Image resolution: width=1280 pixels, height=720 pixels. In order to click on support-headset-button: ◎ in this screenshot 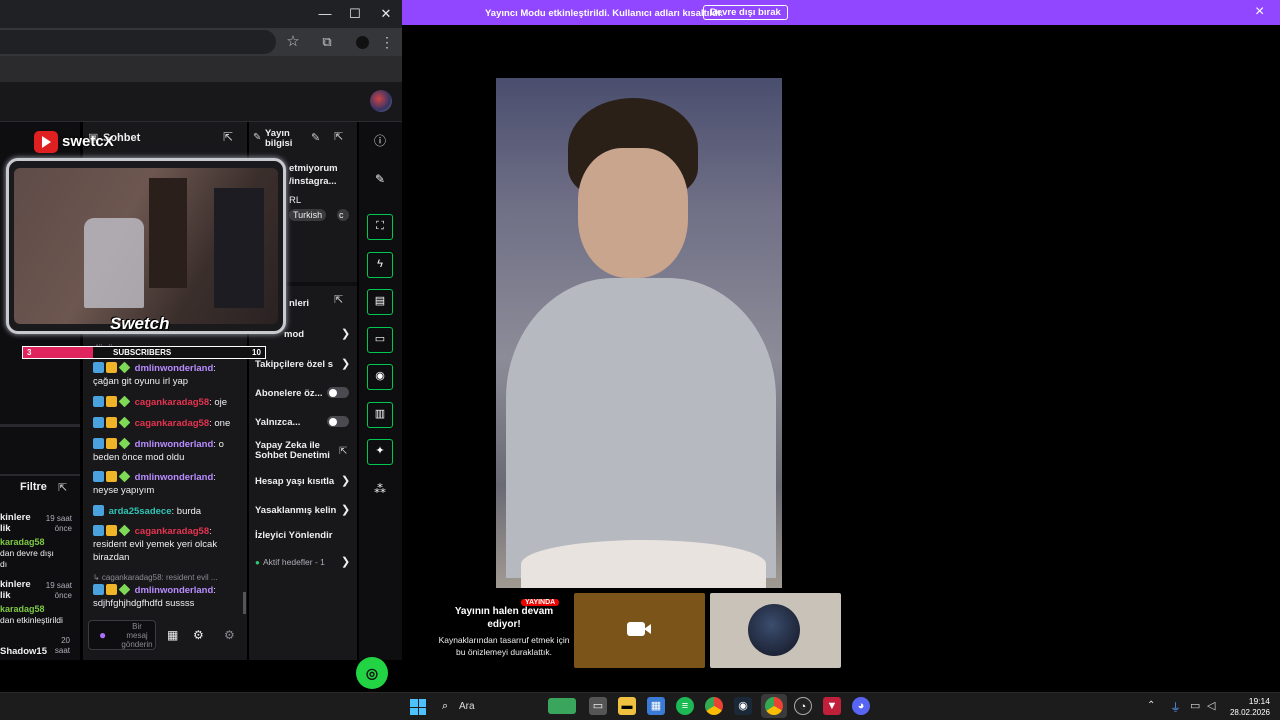, I will do `click(372, 673)`.